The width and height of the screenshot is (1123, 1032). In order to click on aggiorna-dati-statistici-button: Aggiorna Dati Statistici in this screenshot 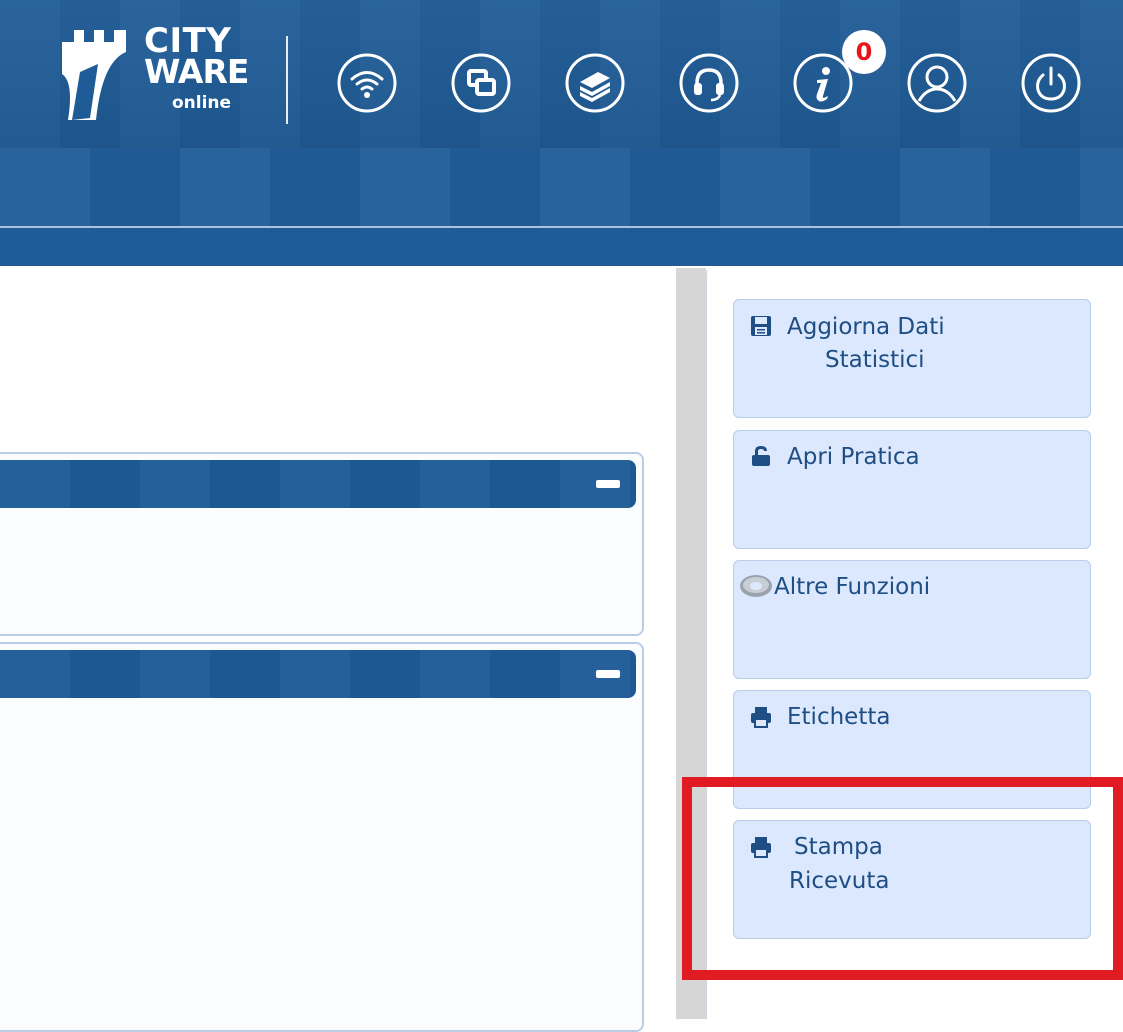, I will do `click(912, 358)`.